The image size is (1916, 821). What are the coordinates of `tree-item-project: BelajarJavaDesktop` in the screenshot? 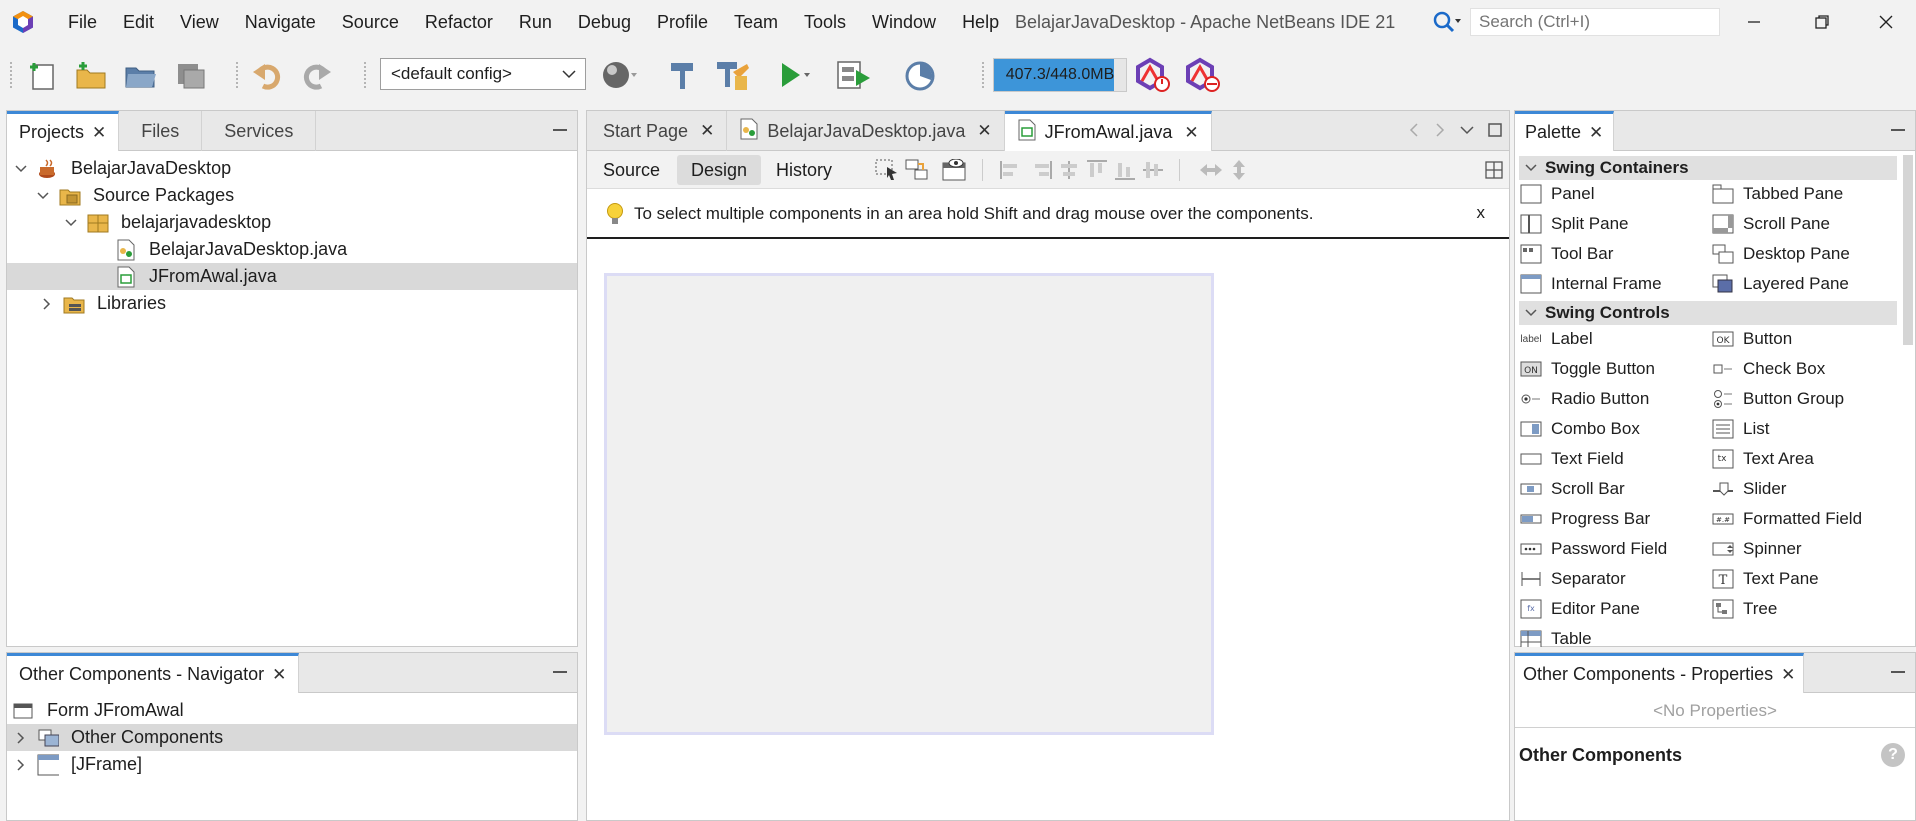 It's located at (292, 168).